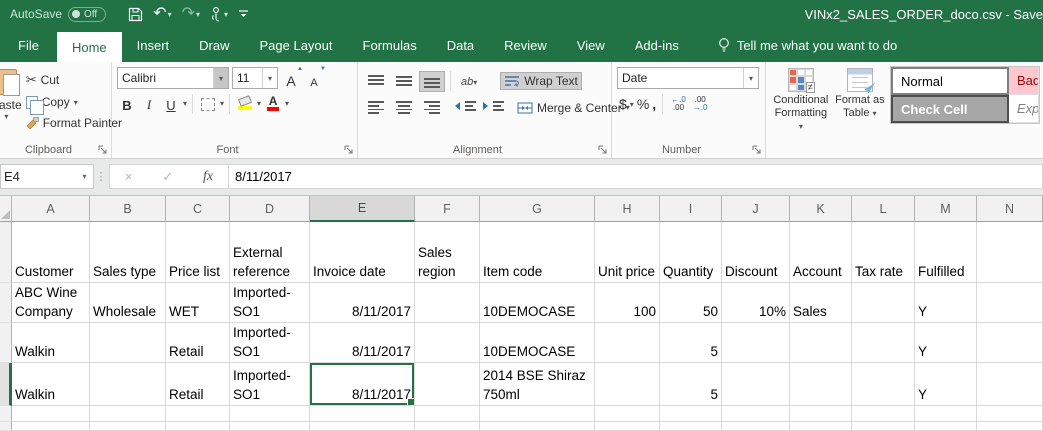 The image size is (1043, 431). Describe the element at coordinates (6, 209) in the screenshot. I see `select-all-corner` at that location.